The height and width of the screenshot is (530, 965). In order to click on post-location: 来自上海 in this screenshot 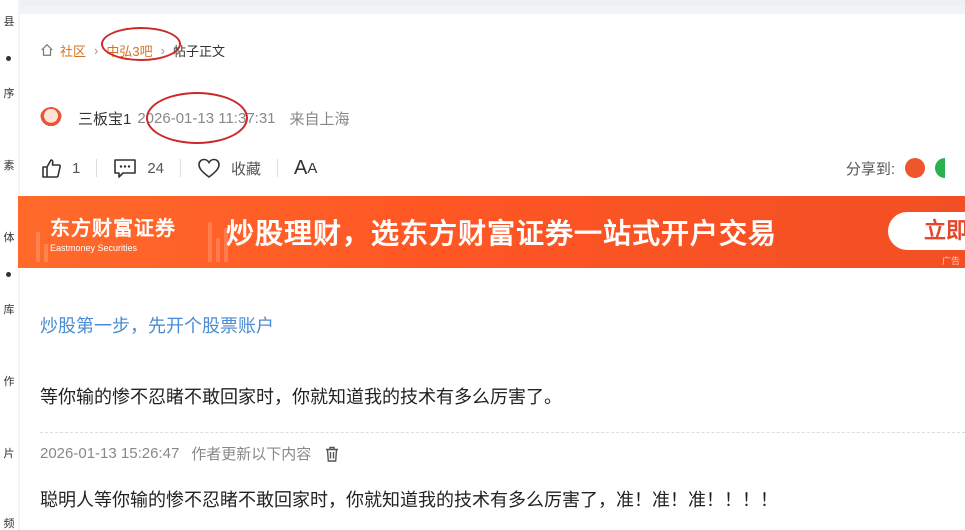, I will do `click(319, 119)`.